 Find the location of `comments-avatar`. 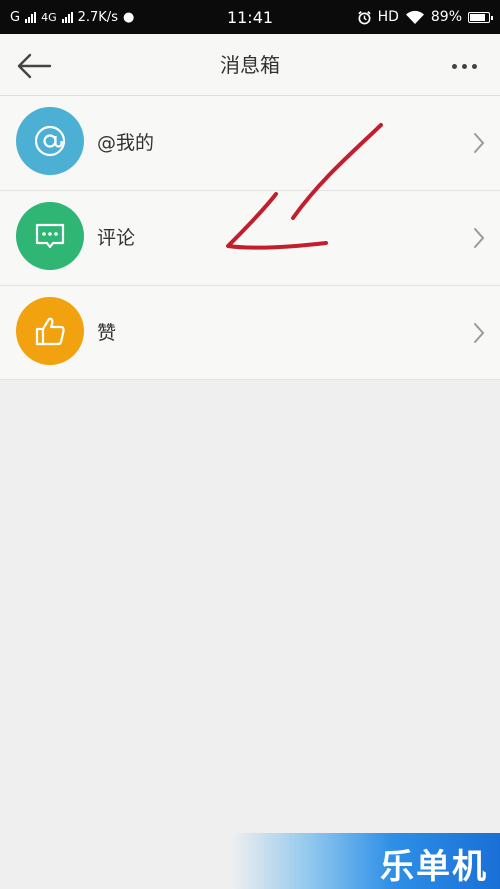

comments-avatar is located at coordinates (50, 236).